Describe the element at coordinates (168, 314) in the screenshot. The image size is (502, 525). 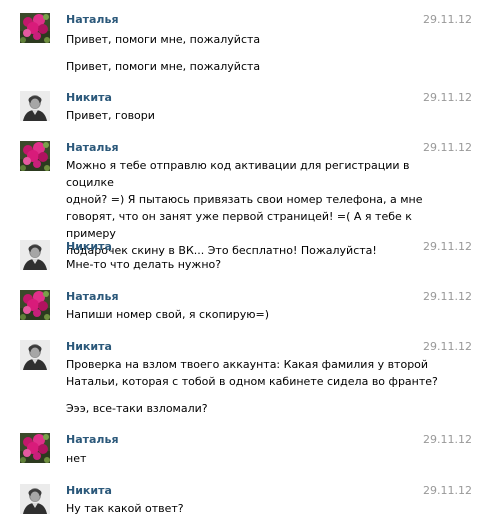
I see `message-text: Напиши номер свой, я скопирую=)` at that location.